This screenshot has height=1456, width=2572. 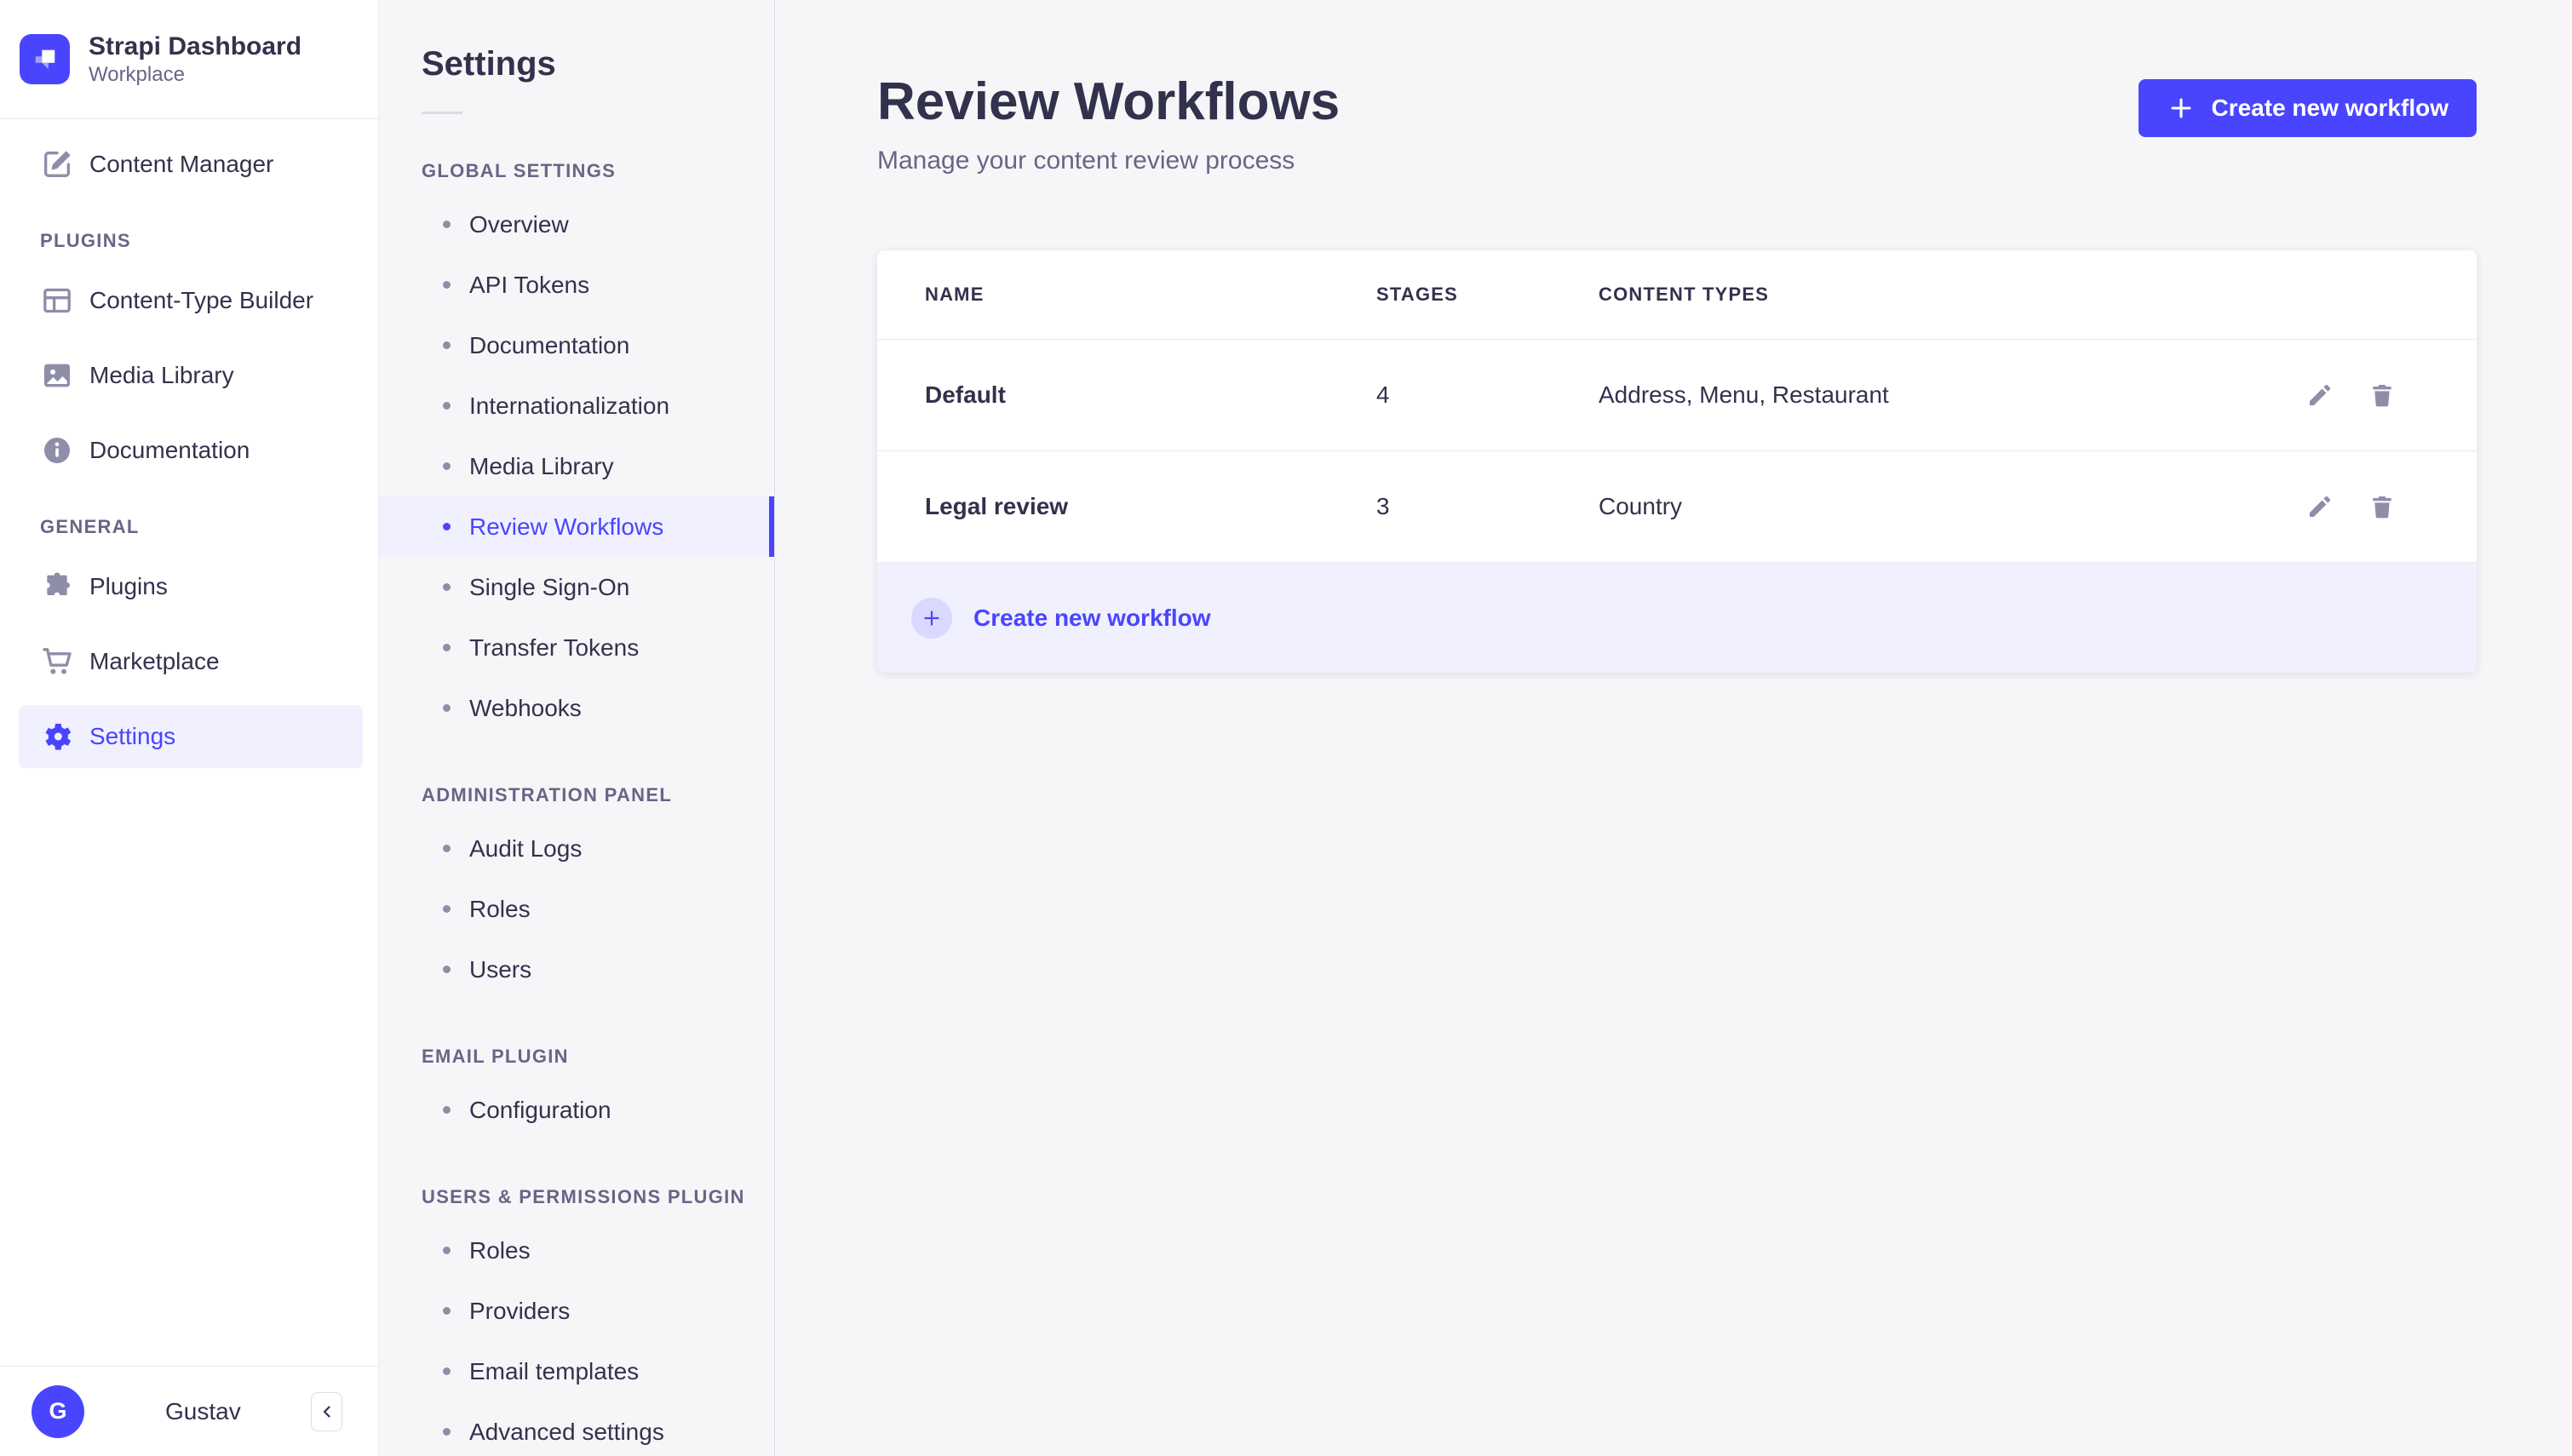 I want to click on table-row: Legal review 3 Country, so click(x=1677, y=506).